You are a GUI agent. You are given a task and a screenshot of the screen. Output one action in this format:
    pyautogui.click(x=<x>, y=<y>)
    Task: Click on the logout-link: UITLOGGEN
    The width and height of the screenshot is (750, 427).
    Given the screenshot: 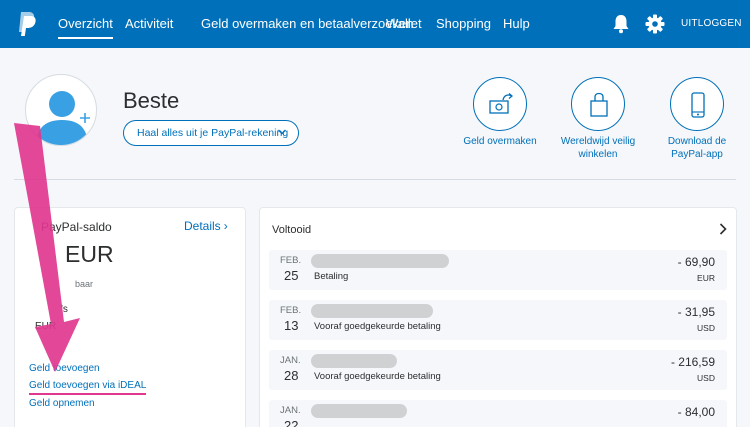 What is the action you would take?
    pyautogui.click(x=711, y=23)
    